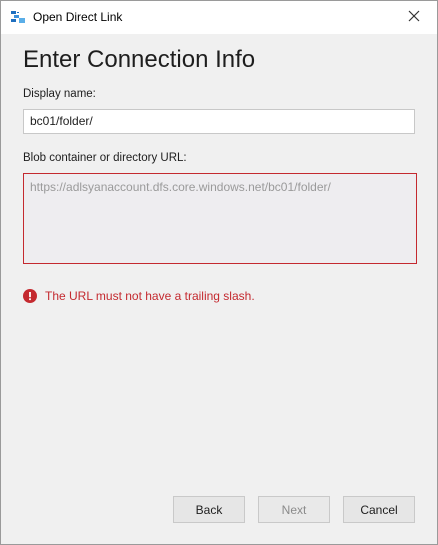 The width and height of the screenshot is (438, 545). Describe the element at coordinates (150, 296) in the screenshot. I see `error-message: The URL must not have a trailing slash.` at that location.